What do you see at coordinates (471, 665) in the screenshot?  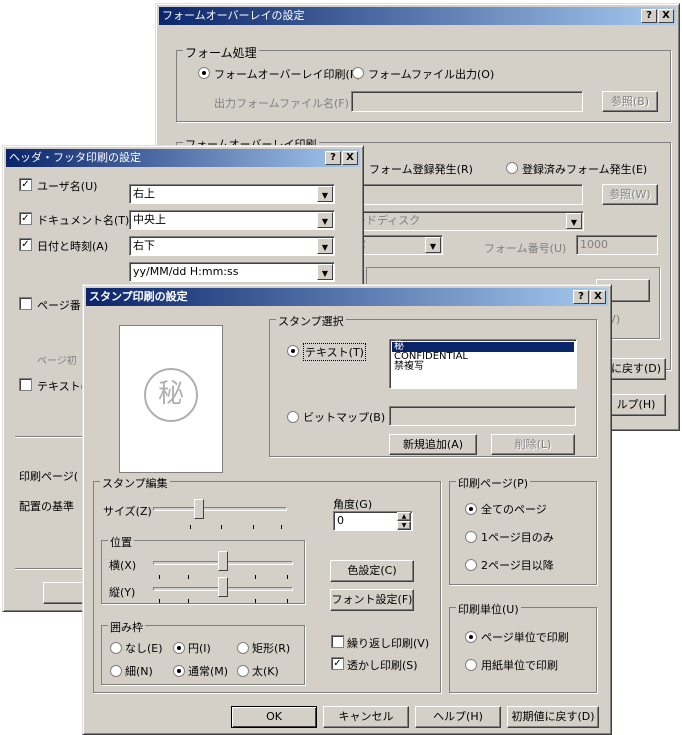 I see `paper-unit-radio` at bounding box center [471, 665].